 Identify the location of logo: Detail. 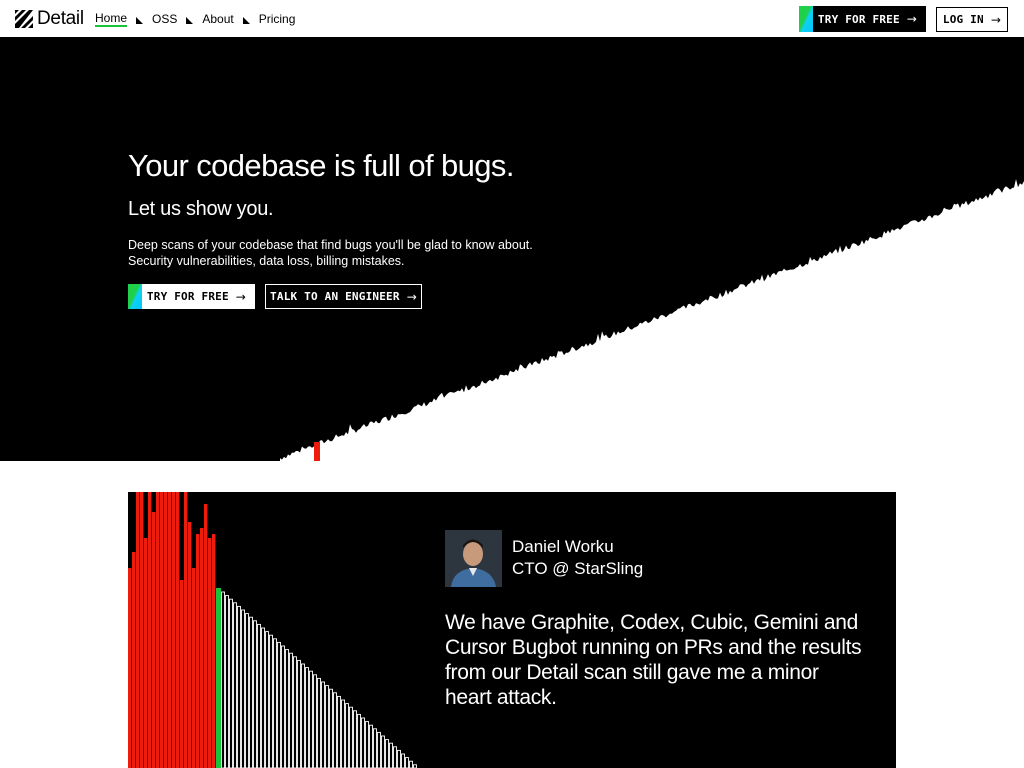
(49, 19).